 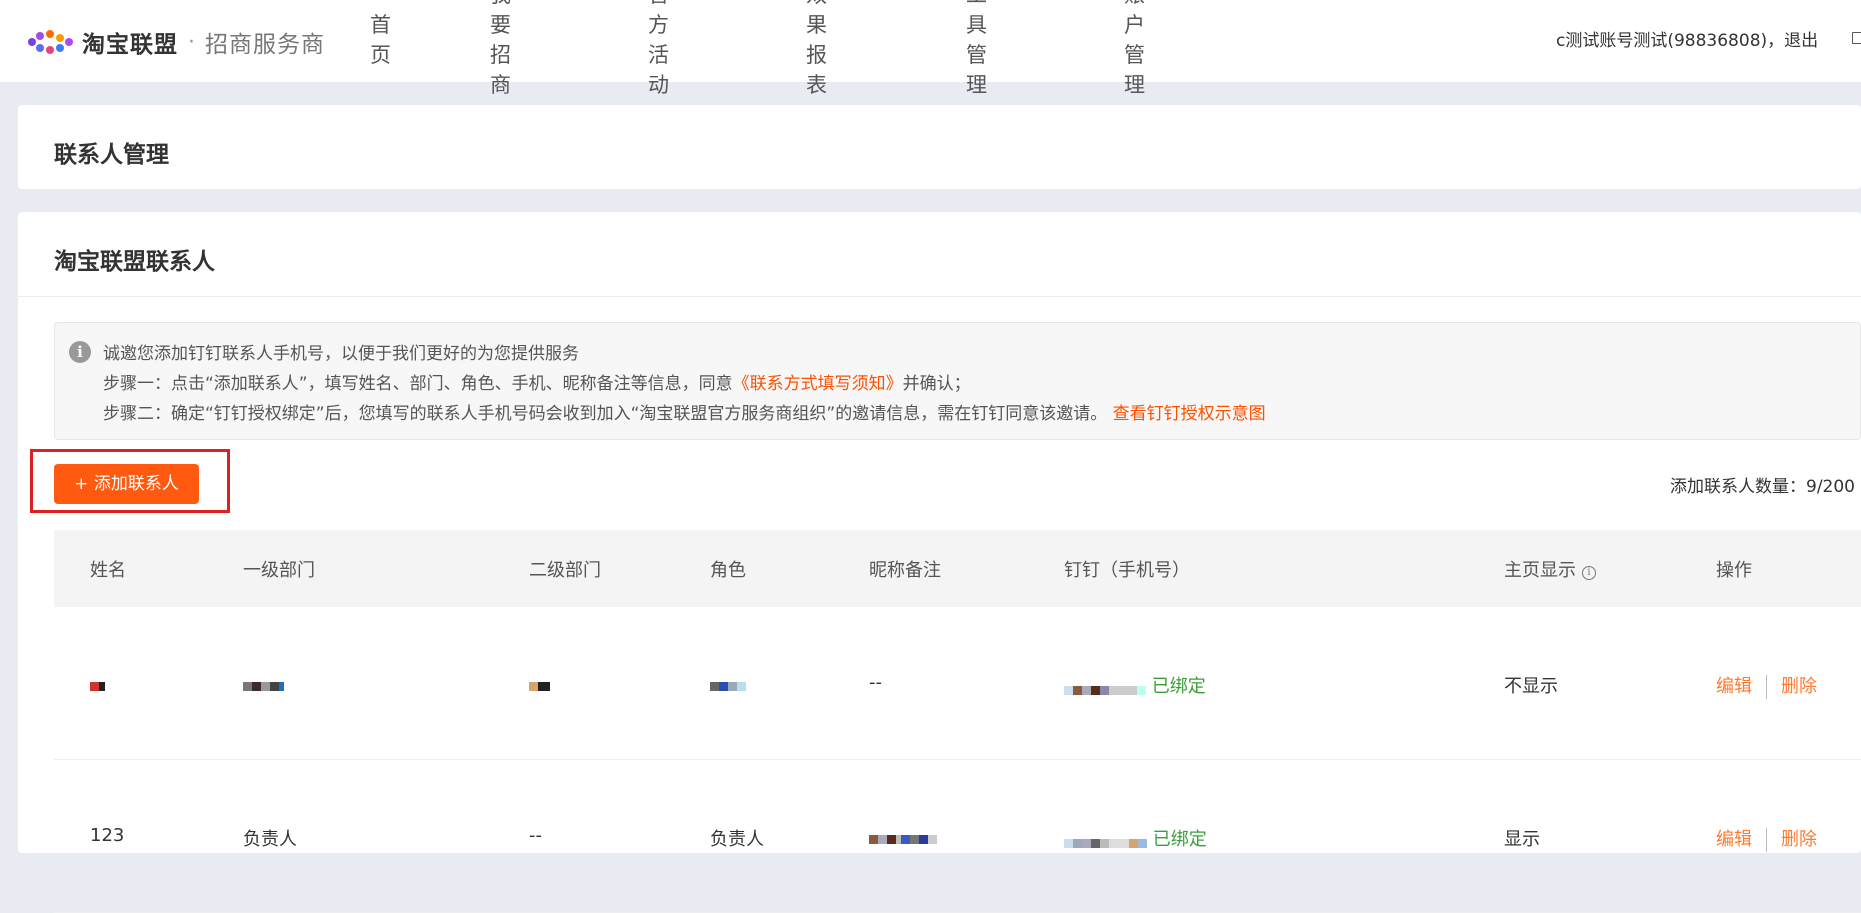 What do you see at coordinates (905, 570) in the screenshot?
I see `col-nickname: 昵称备注` at bounding box center [905, 570].